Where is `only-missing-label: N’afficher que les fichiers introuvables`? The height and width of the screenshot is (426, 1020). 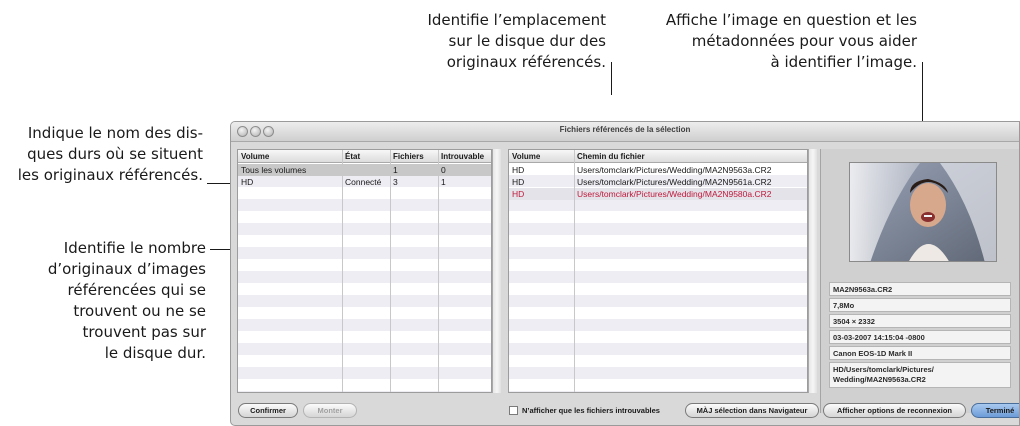 only-missing-label: N’afficher que les fichiers introuvables is located at coordinates (591, 410).